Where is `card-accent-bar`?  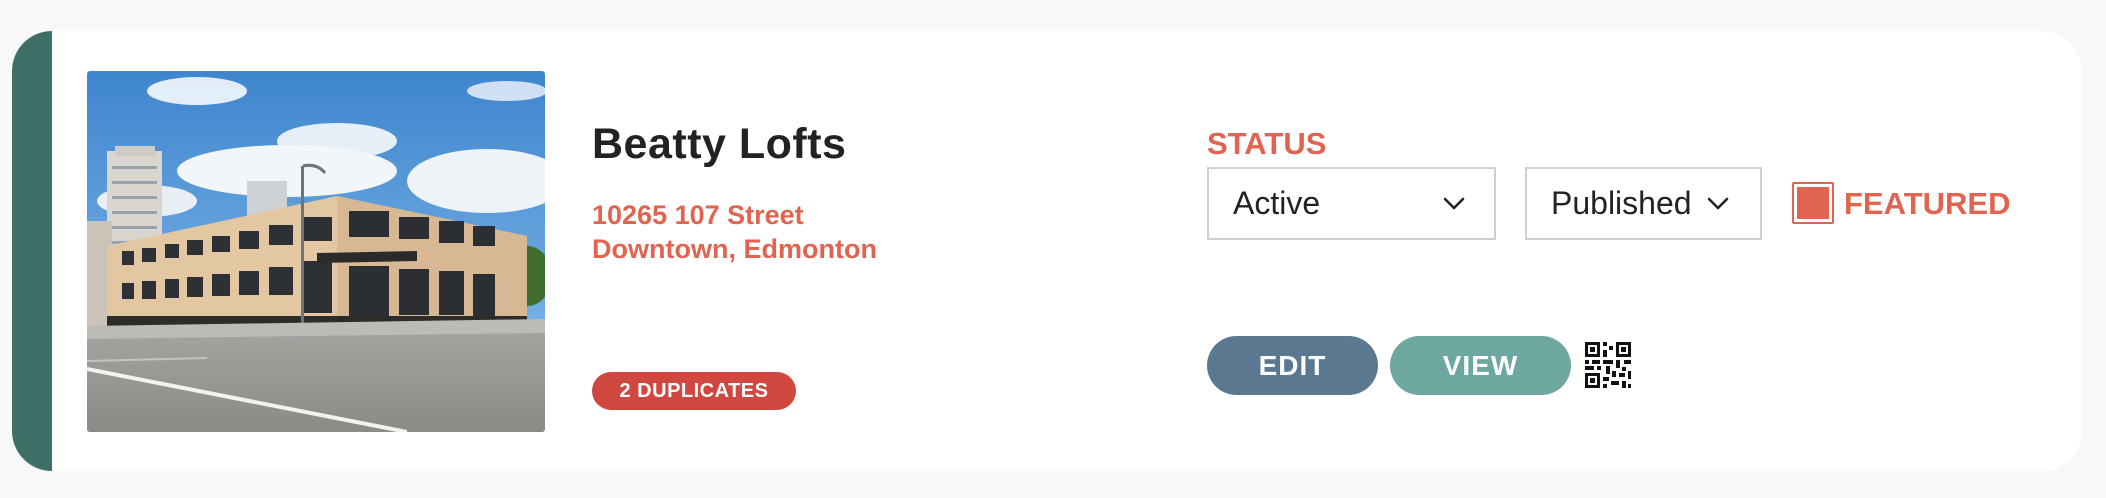 card-accent-bar is located at coordinates (32, 251).